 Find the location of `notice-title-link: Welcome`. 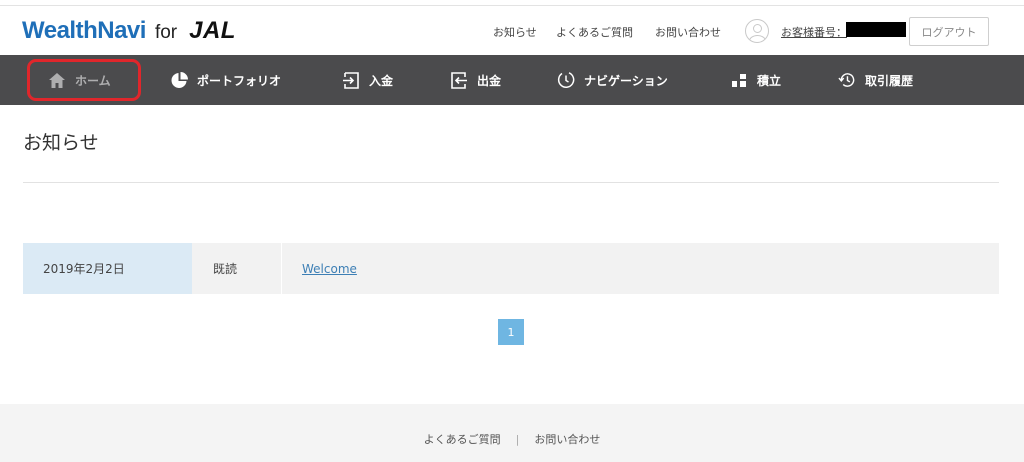

notice-title-link: Welcome is located at coordinates (329, 269).